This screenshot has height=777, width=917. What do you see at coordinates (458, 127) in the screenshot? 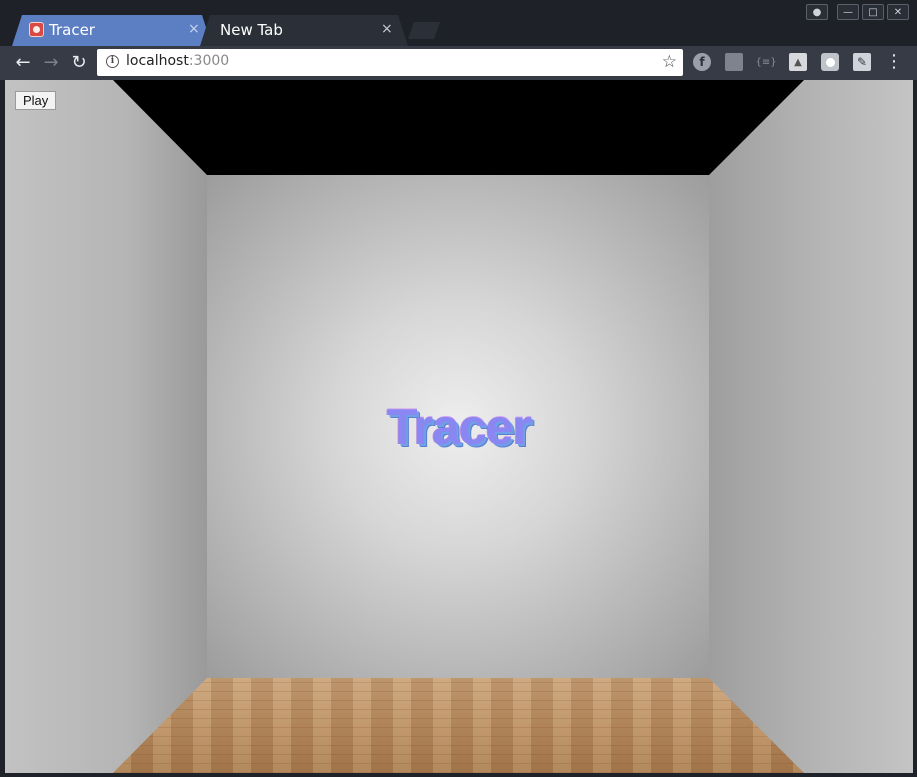
I see `ceiling` at bounding box center [458, 127].